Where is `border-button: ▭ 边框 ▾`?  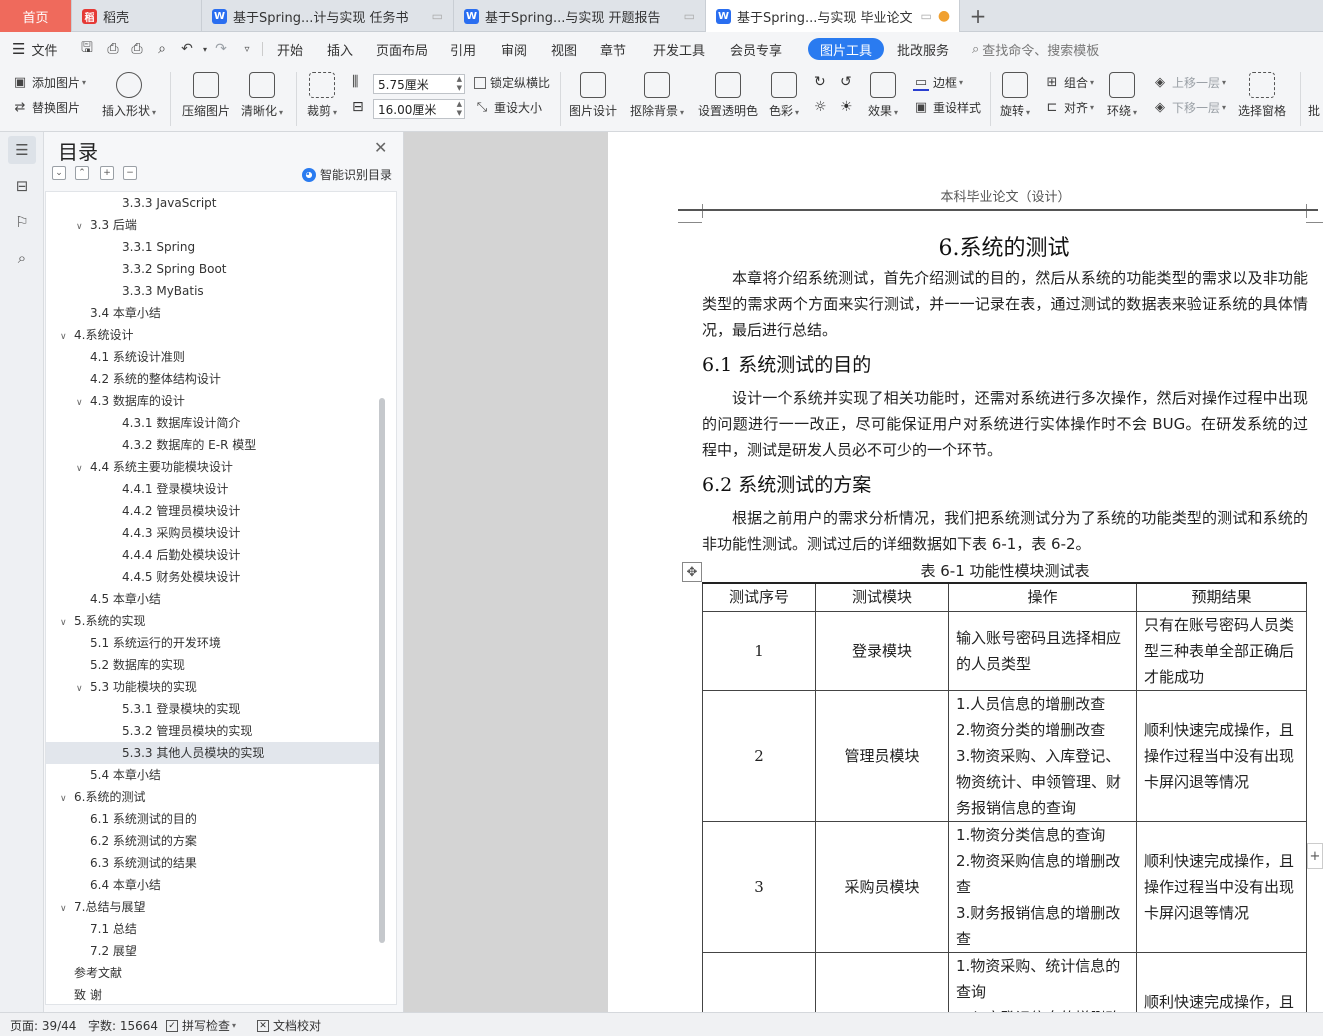 border-button: ▭ 边框 ▾ is located at coordinates (938, 82).